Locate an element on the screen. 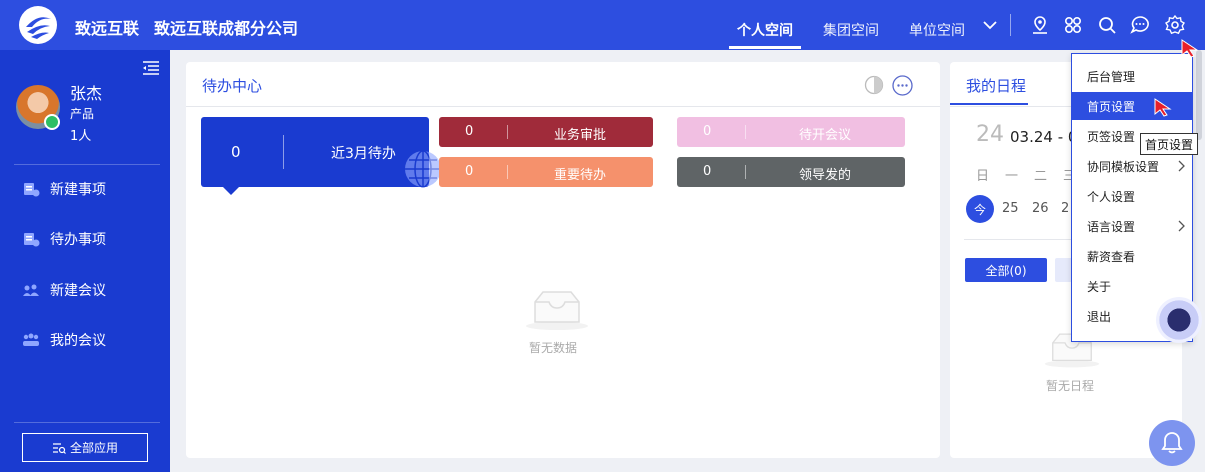  menu-item-label: 首页设置 is located at coordinates (1111, 106).